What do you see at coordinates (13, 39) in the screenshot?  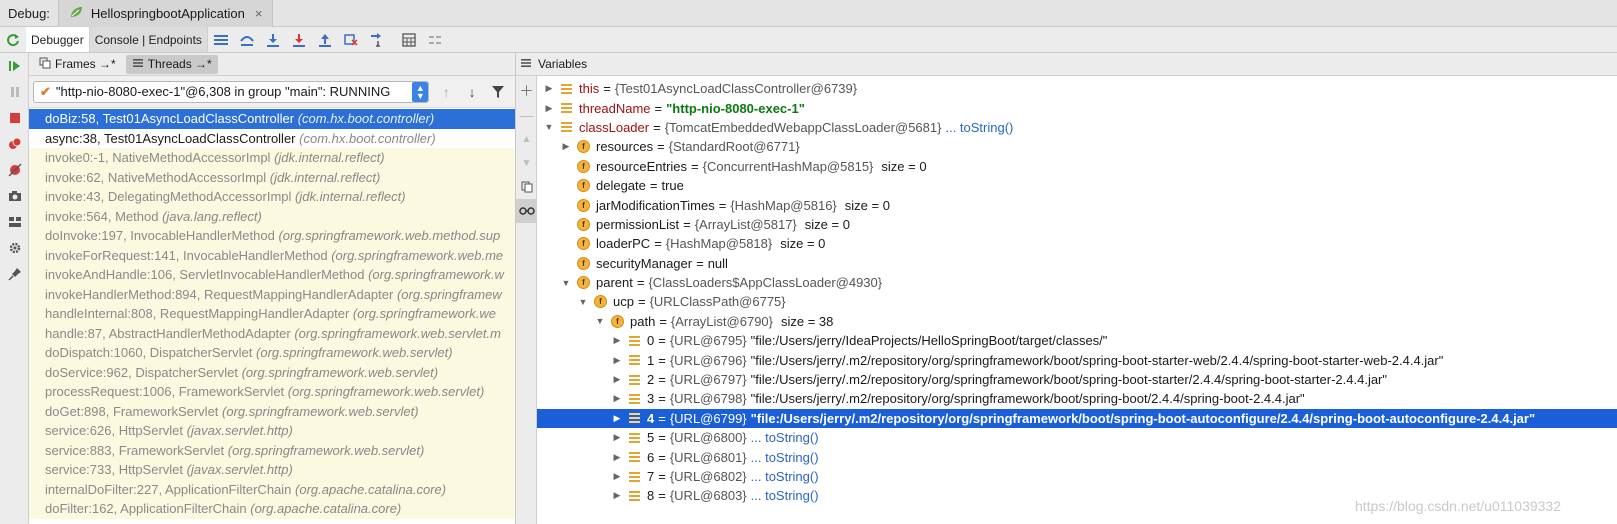 I see `rerun-icon` at bounding box center [13, 39].